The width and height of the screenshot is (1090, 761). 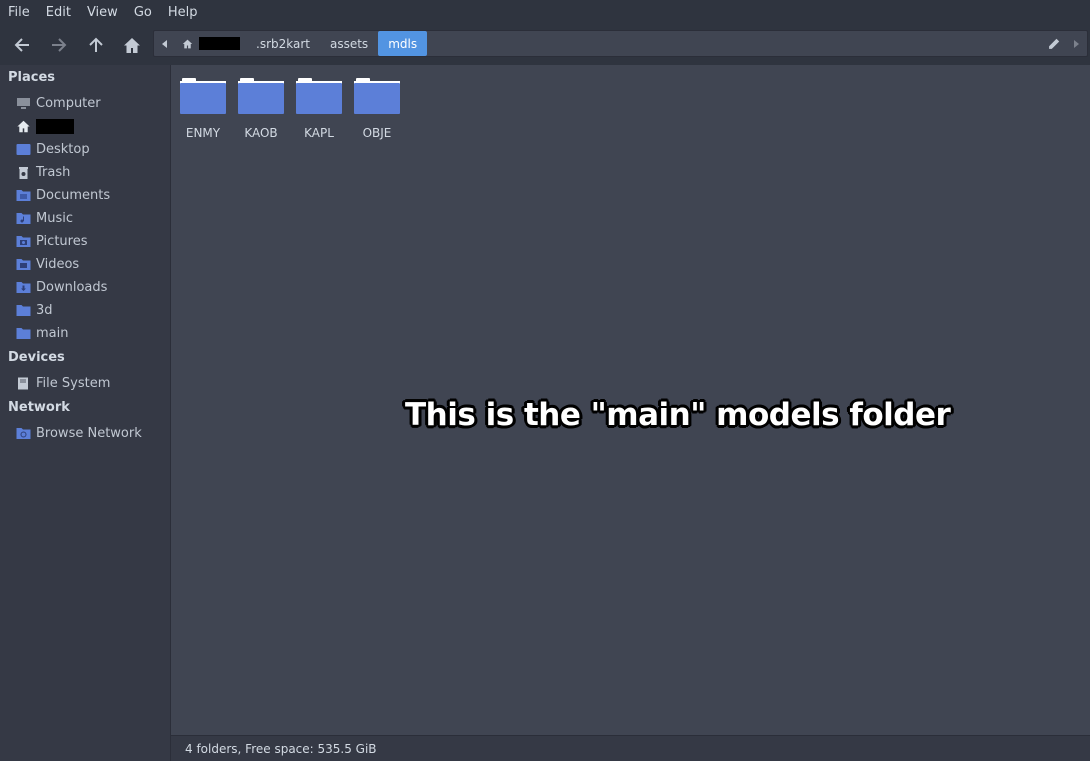 What do you see at coordinates (89, 433) in the screenshot?
I see `sidebar-item-label: Browse Network` at bounding box center [89, 433].